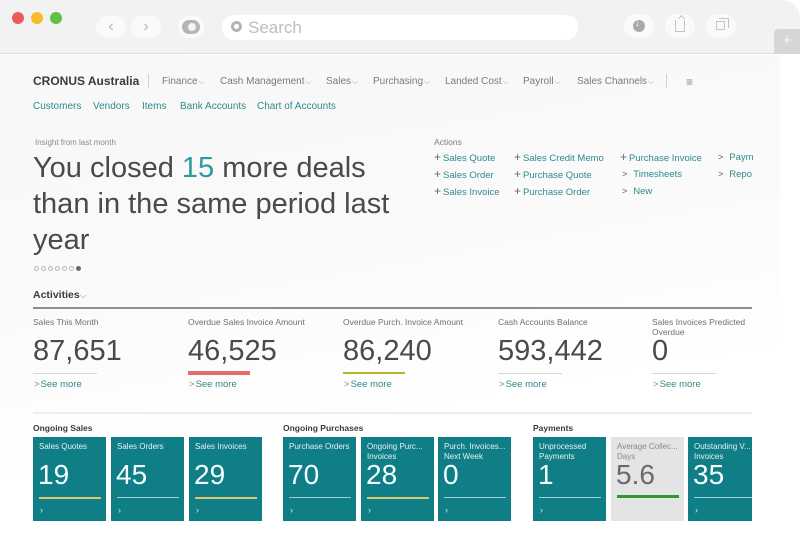 The width and height of the screenshot is (800, 540). I want to click on tile-ongoing-purchase-invoices: Ongoing Purc... Invoices 28 ›, so click(397, 479).